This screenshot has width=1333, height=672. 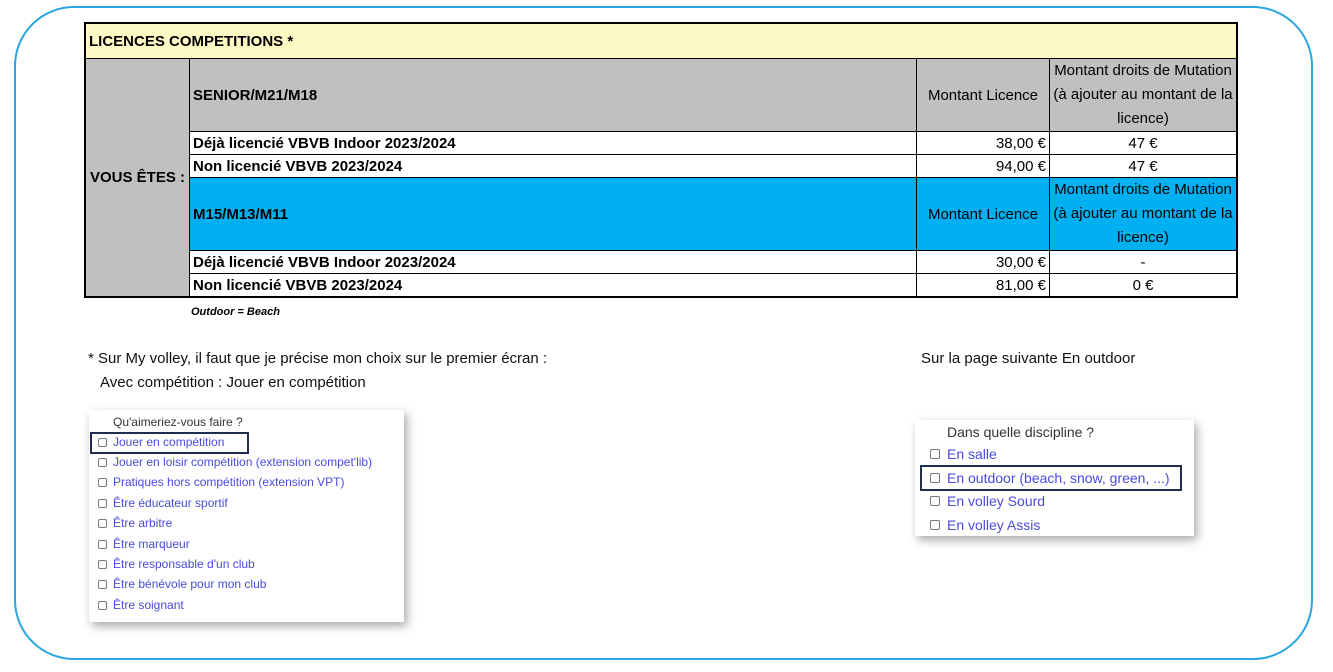 I want to click on option-educateur: Être éducateur sportif, so click(x=163, y=503).